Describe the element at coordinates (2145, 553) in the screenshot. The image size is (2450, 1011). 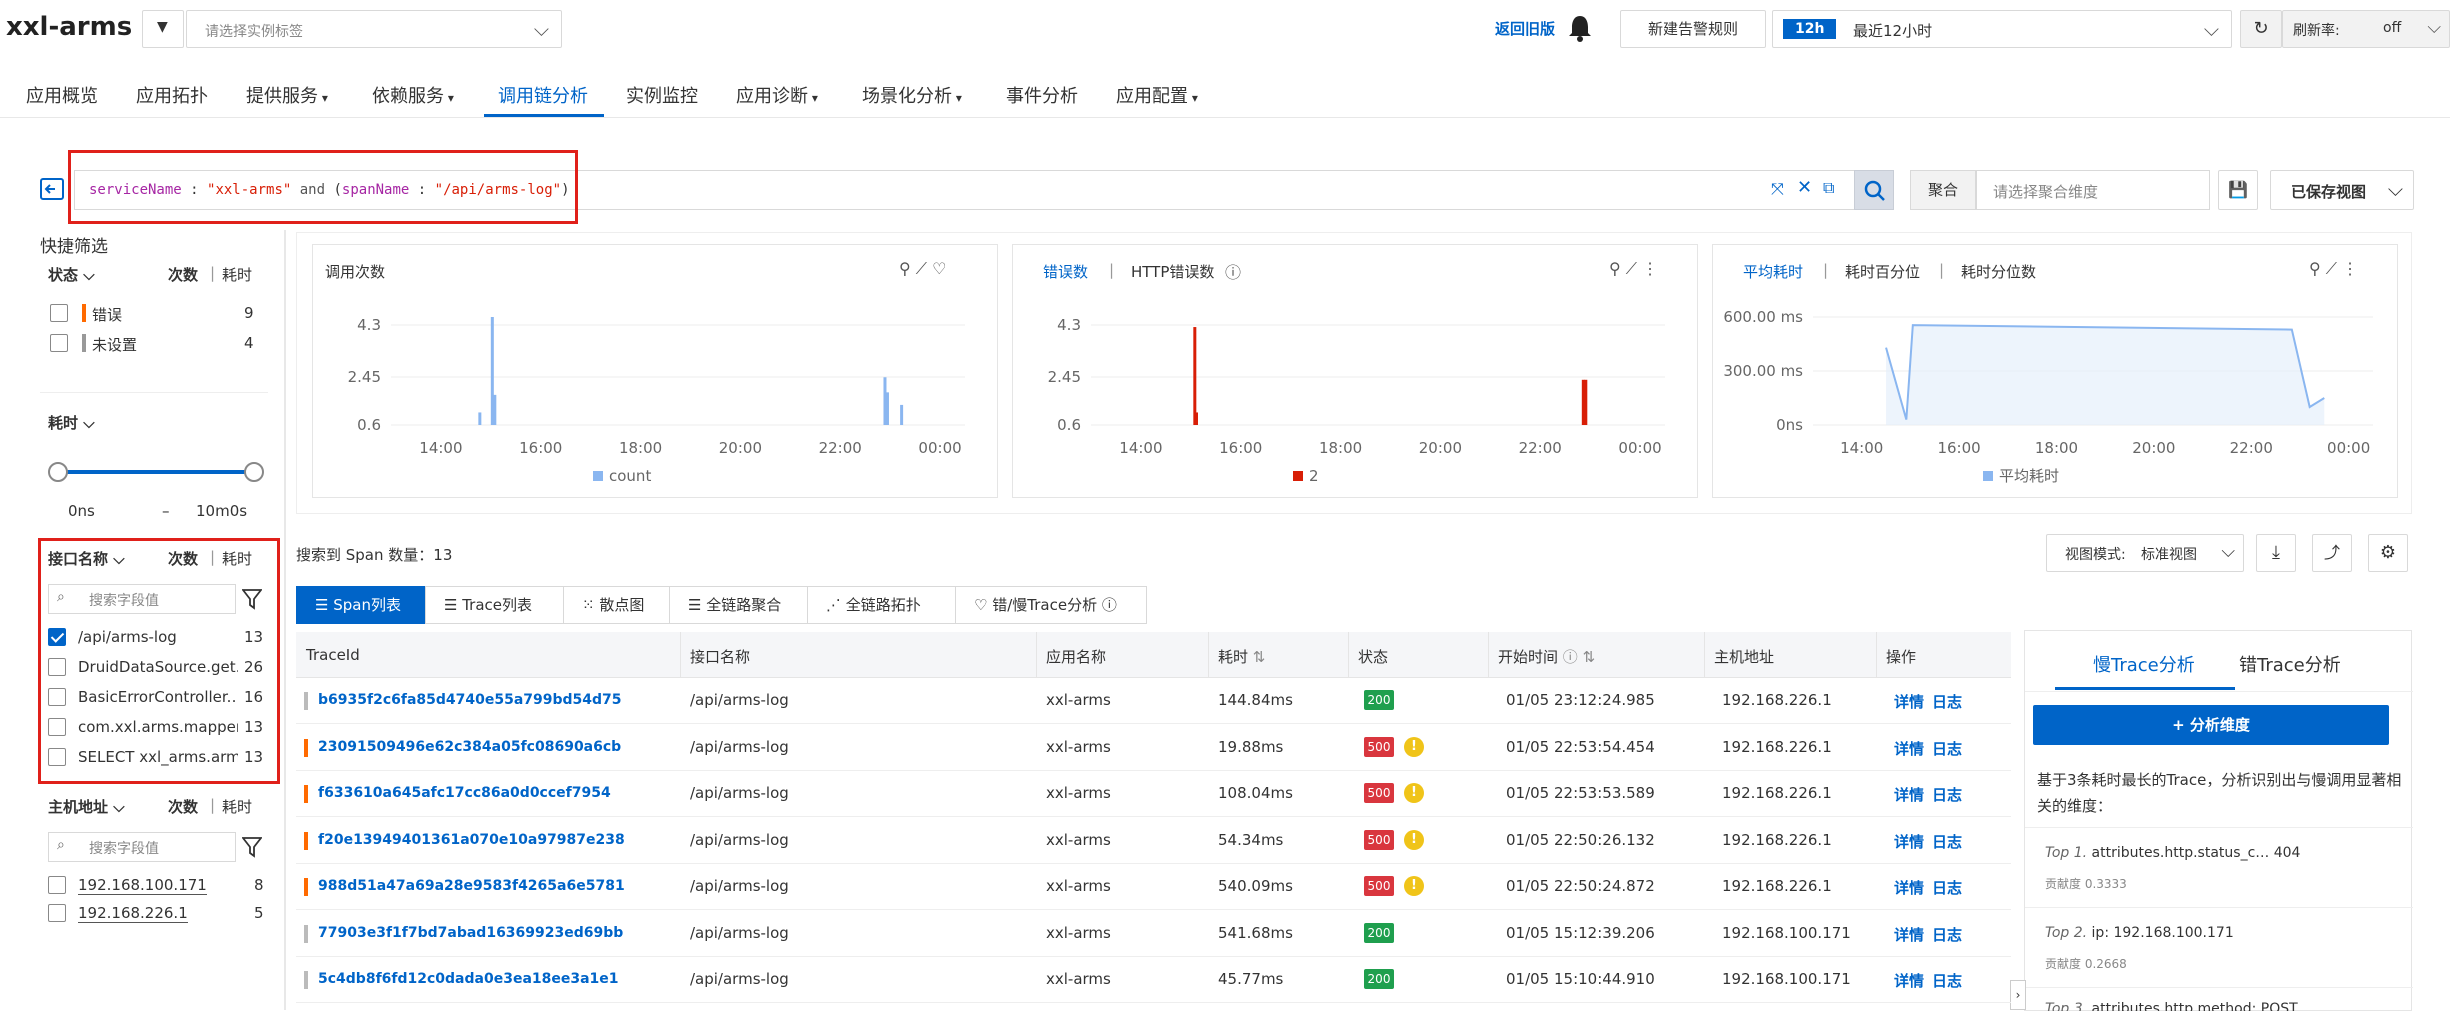
I see `view-mode-select: 视图模式: 标准视图 ⌵` at that location.